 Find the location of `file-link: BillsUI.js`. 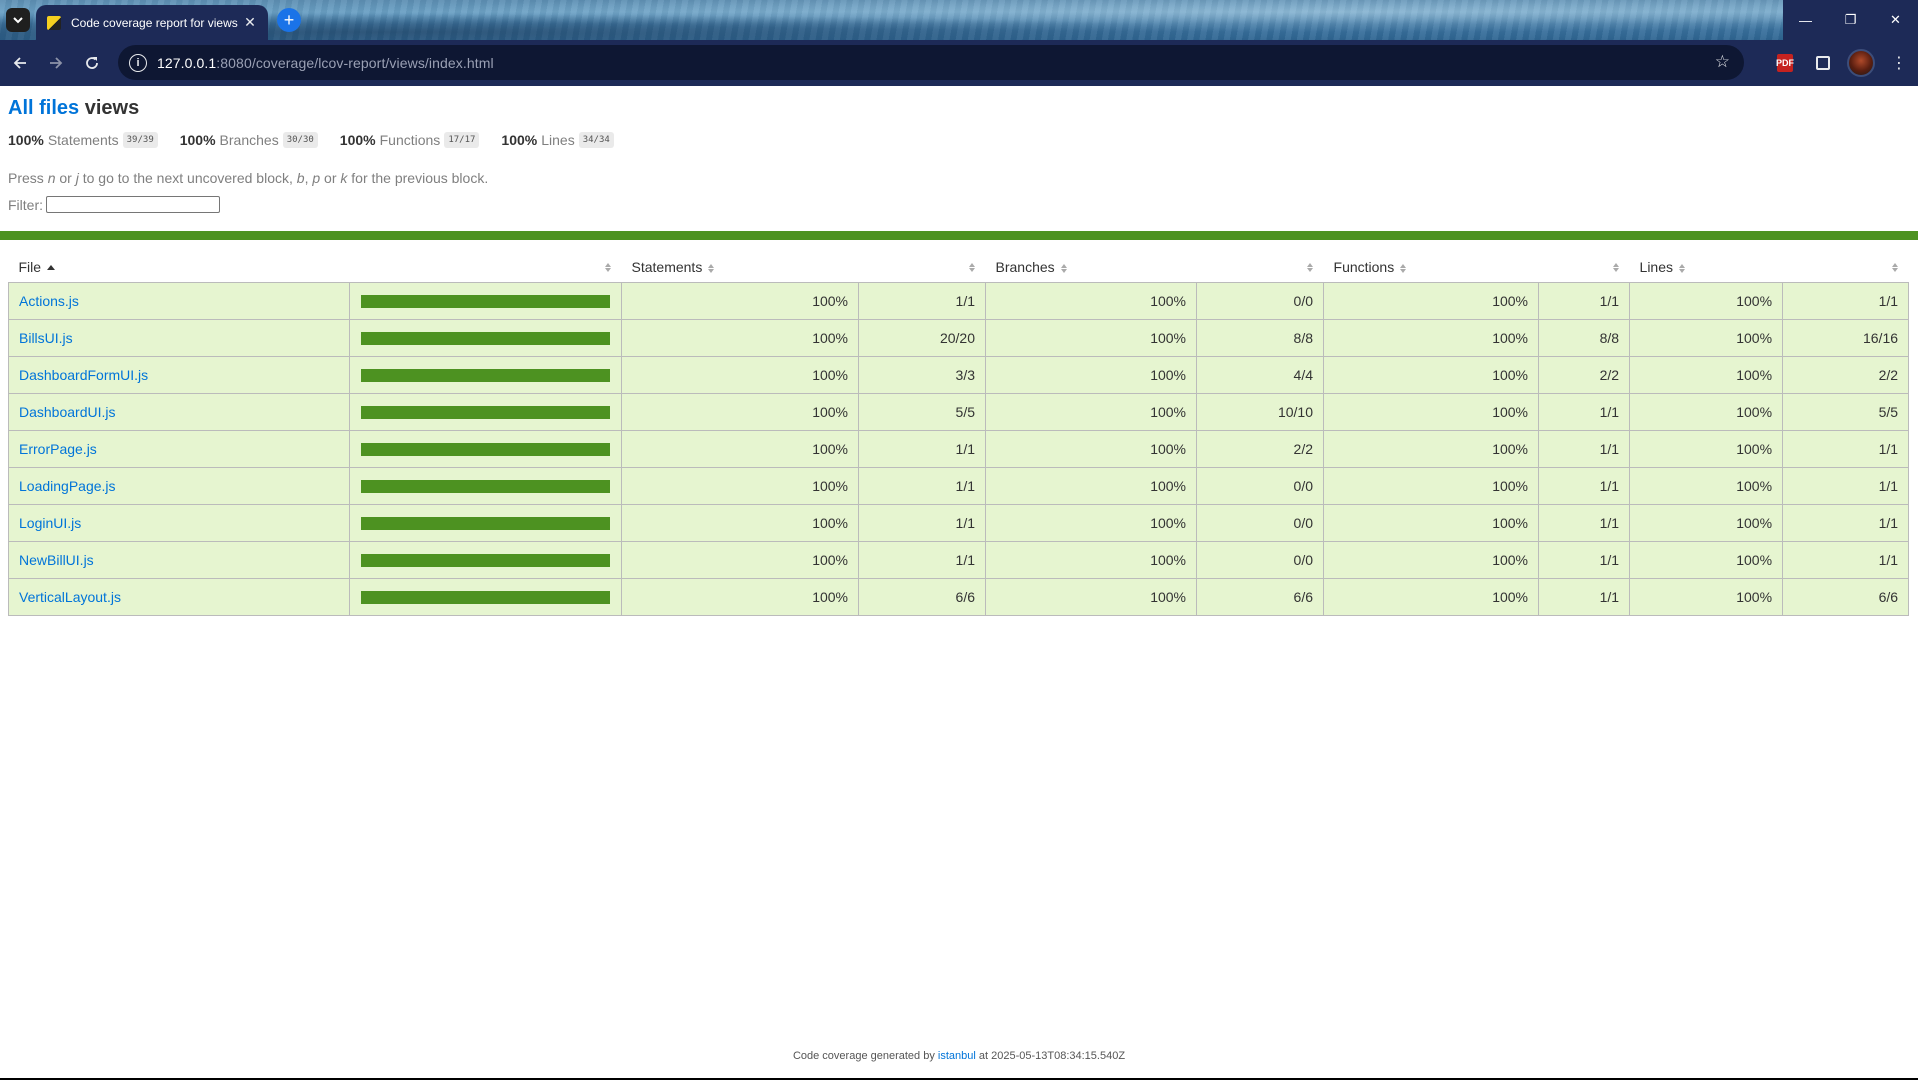

file-link: BillsUI.js is located at coordinates (46, 338).